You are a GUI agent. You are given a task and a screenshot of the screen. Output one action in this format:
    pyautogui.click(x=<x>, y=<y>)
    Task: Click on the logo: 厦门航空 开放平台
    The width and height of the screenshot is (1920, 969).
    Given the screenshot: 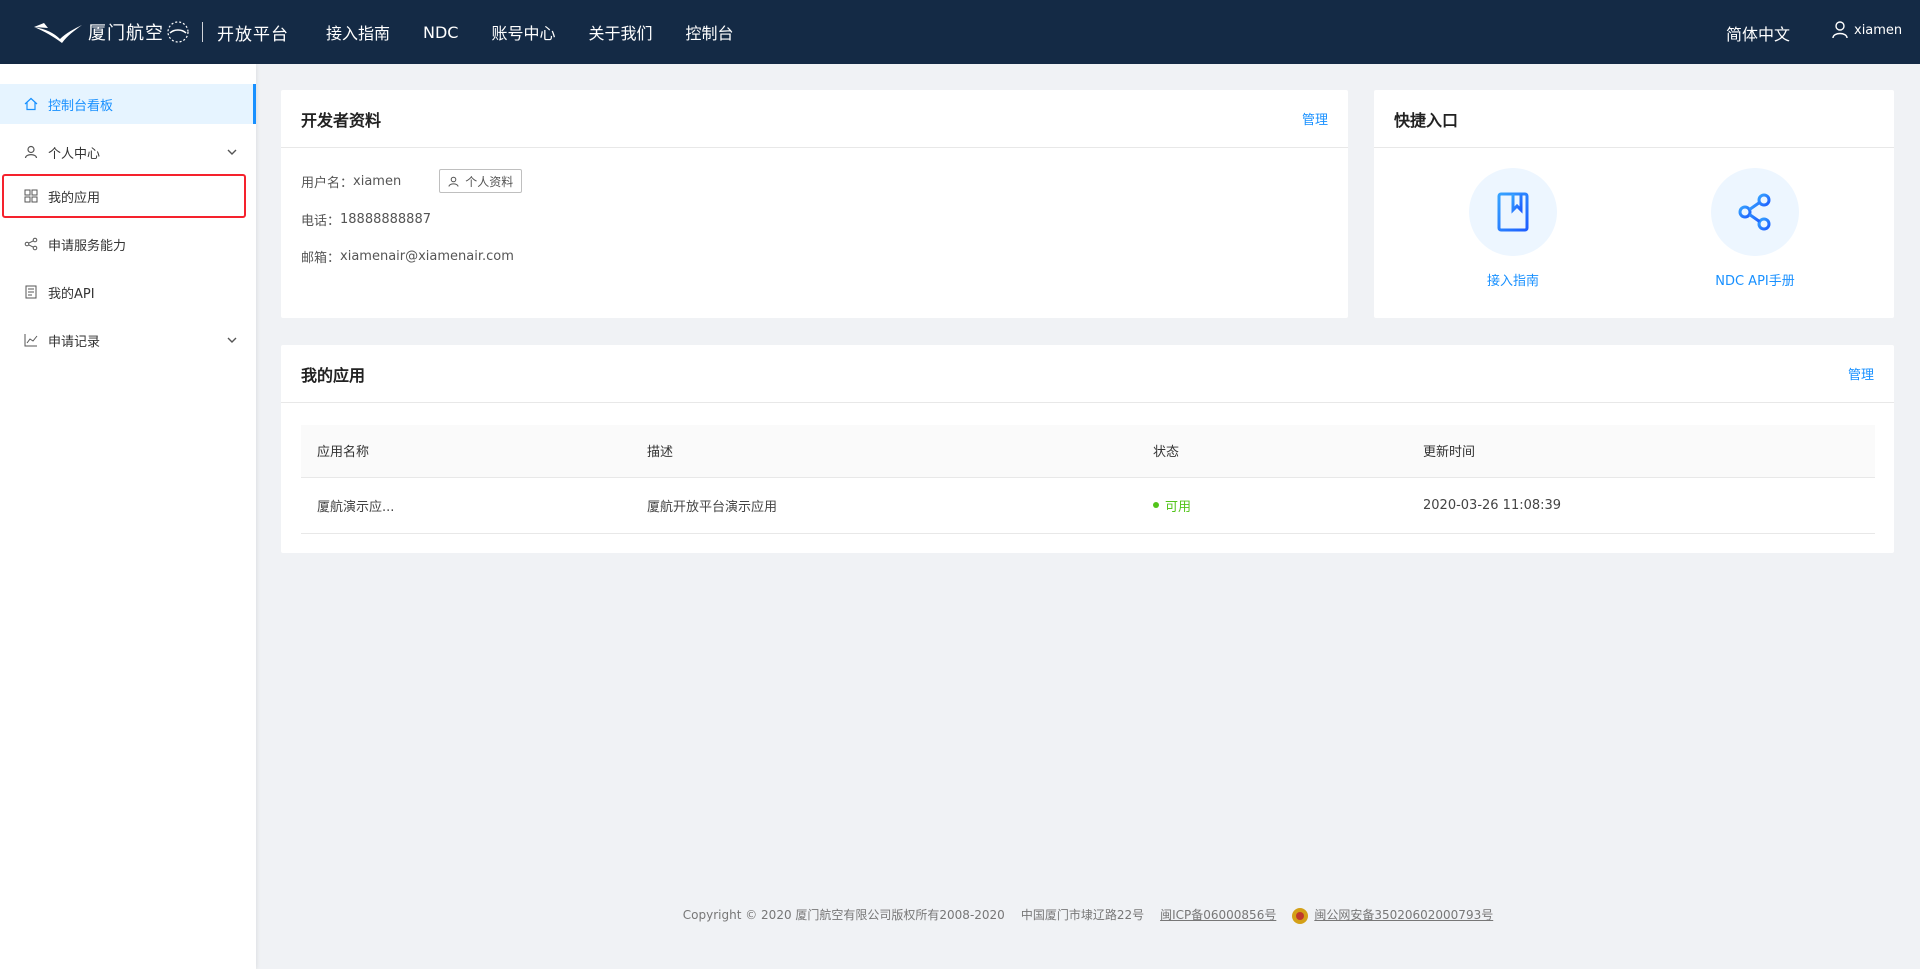 What is the action you would take?
    pyautogui.click(x=160, y=32)
    